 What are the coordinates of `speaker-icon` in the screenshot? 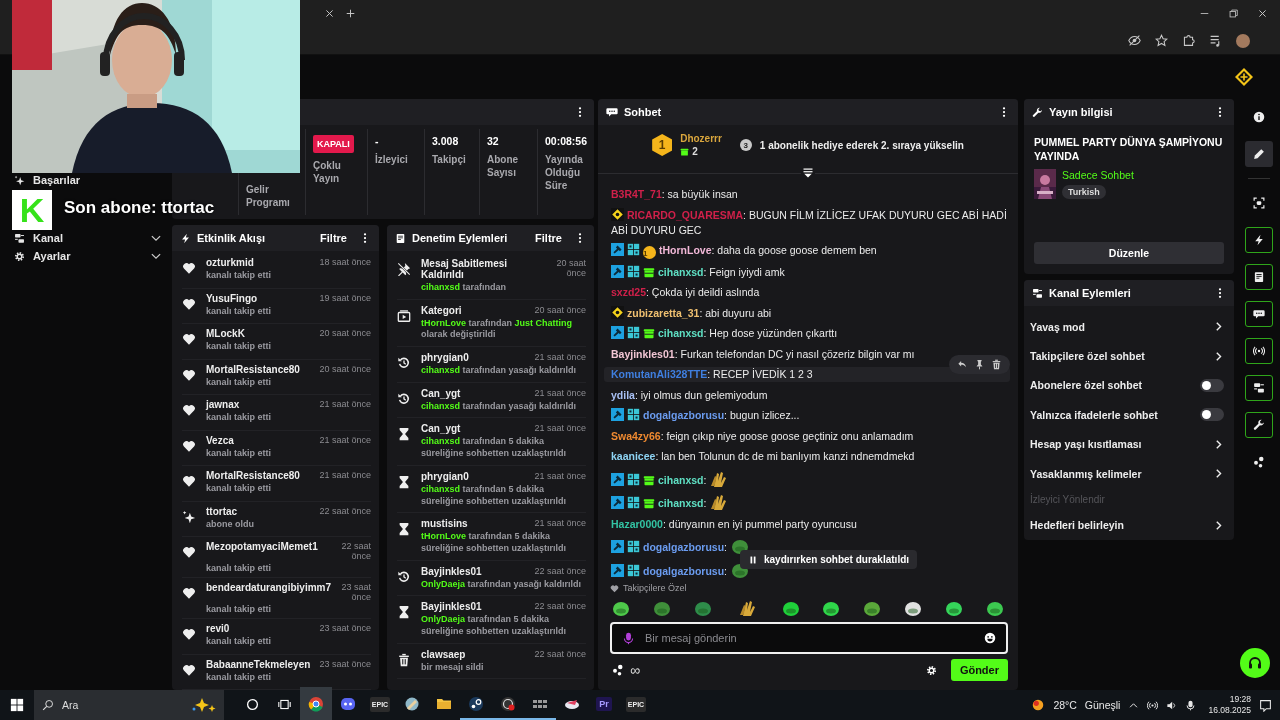 It's located at (1172, 705).